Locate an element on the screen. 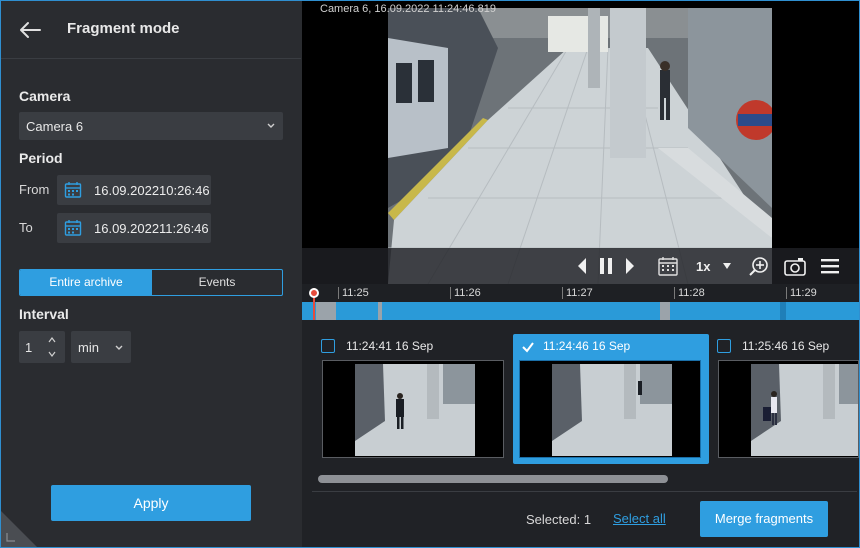 Image resolution: width=860 pixels, height=548 pixels. speed-dropdown-icon is located at coordinates (727, 266).